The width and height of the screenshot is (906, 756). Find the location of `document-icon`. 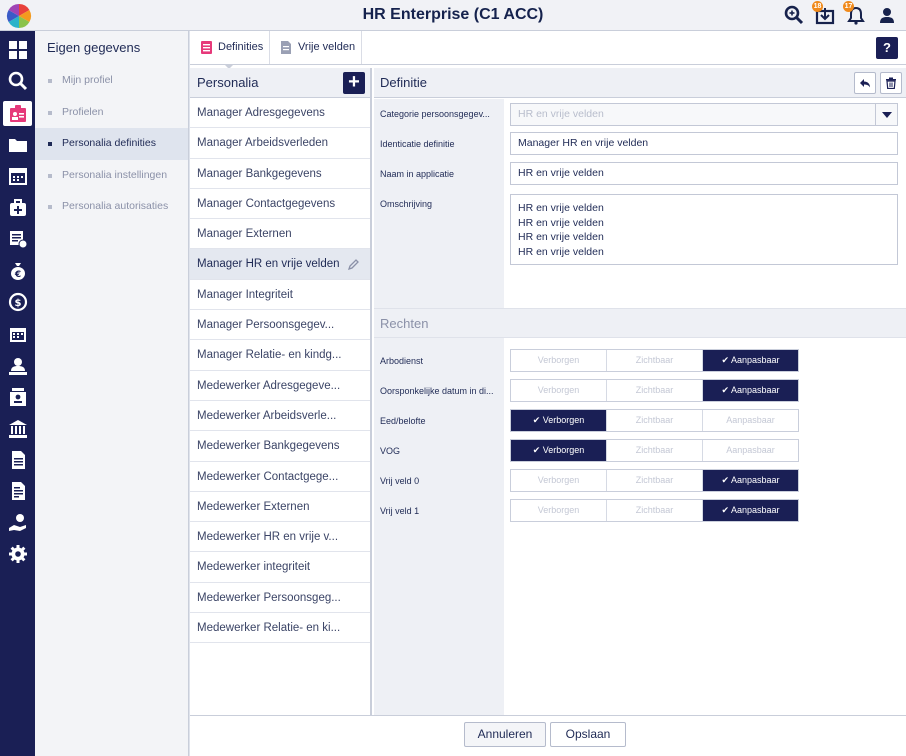

document-icon is located at coordinates (17, 459).